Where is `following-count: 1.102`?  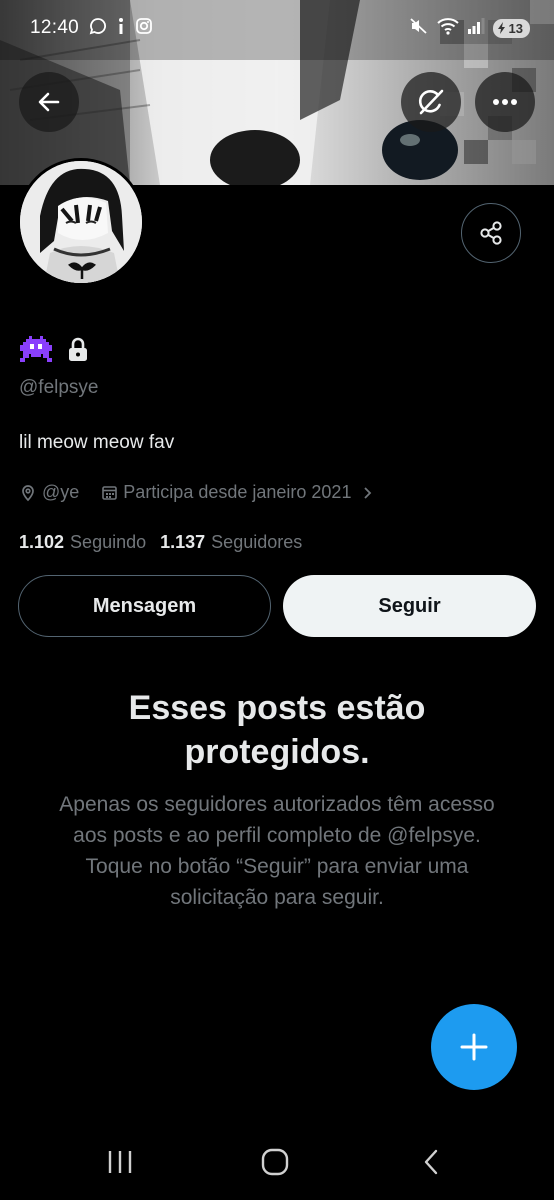 following-count: 1.102 is located at coordinates (42, 542).